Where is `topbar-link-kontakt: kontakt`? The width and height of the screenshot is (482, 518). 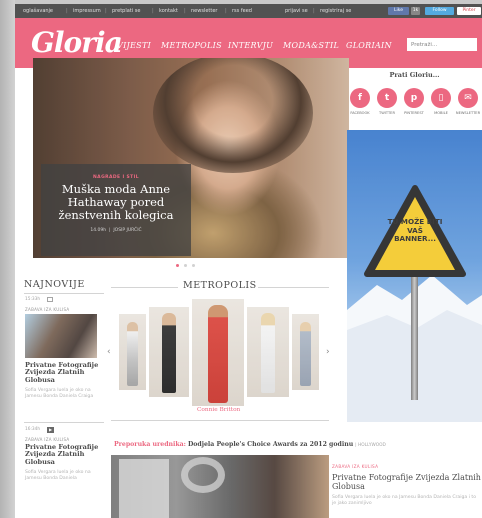
topbar-link-kontakt: kontakt is located at coordinates (168, 11).